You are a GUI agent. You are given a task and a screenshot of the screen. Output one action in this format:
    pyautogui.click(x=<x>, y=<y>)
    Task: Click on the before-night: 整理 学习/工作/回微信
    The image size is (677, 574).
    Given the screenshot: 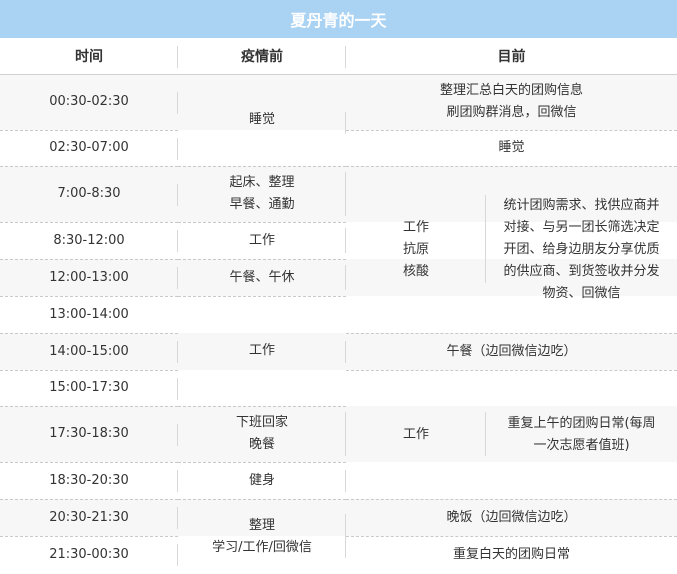 What is the action you would take?
    pyautogui.click(x=262, y=536)
    